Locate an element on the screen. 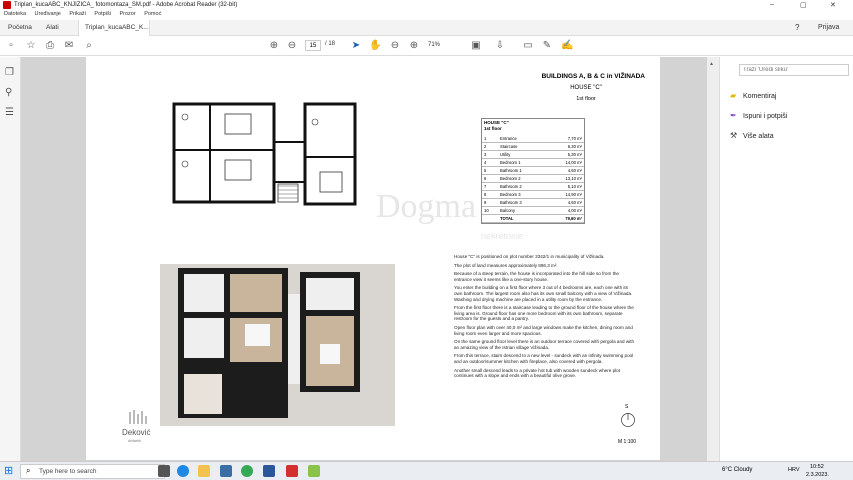 This screenshot has width=853, height=480. chrome-icon is located at coordinates (247, 471).